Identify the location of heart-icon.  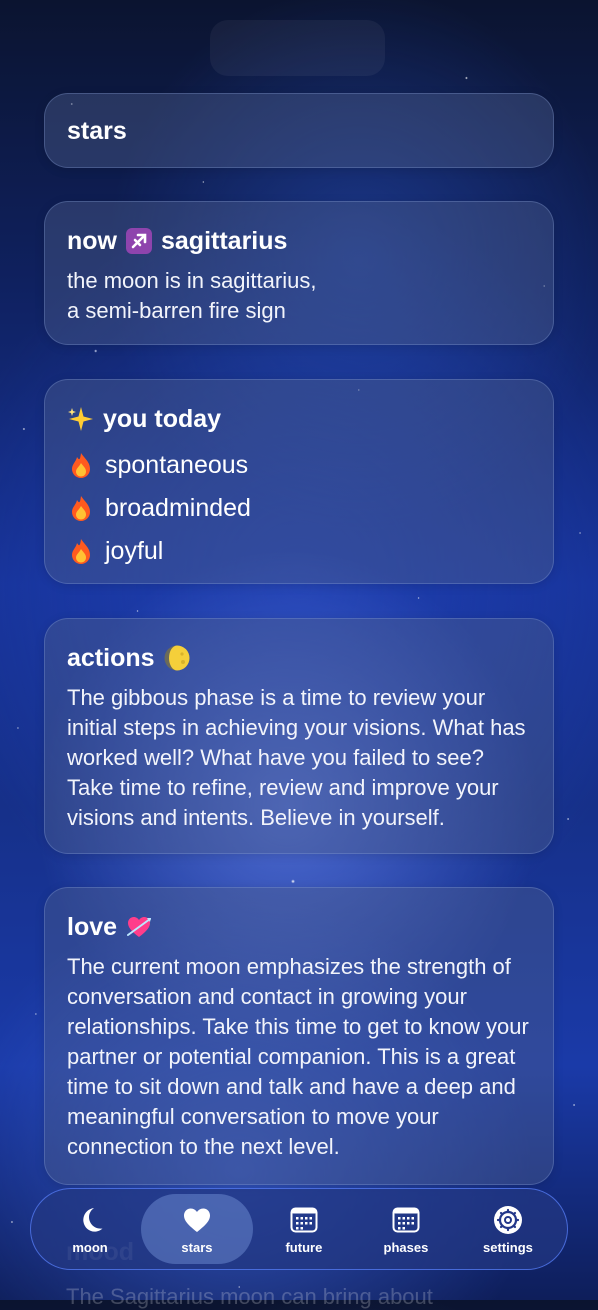
(196, 1220).